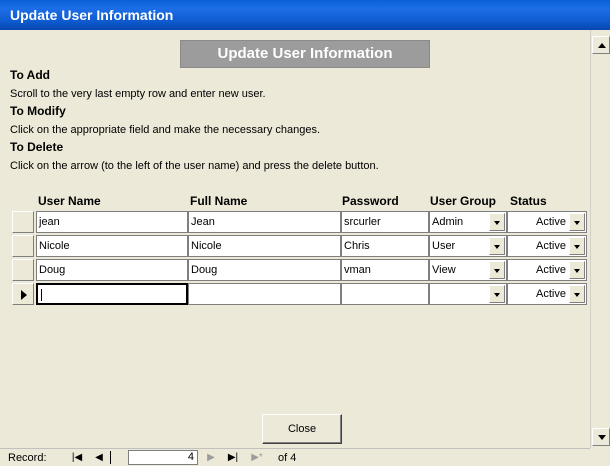 This screenshot has height=466, width=610. What do you see at coordinates (112, 246) in the screenshot?
I see `user-name-field: Nicole` at bounding box center [112, 246].